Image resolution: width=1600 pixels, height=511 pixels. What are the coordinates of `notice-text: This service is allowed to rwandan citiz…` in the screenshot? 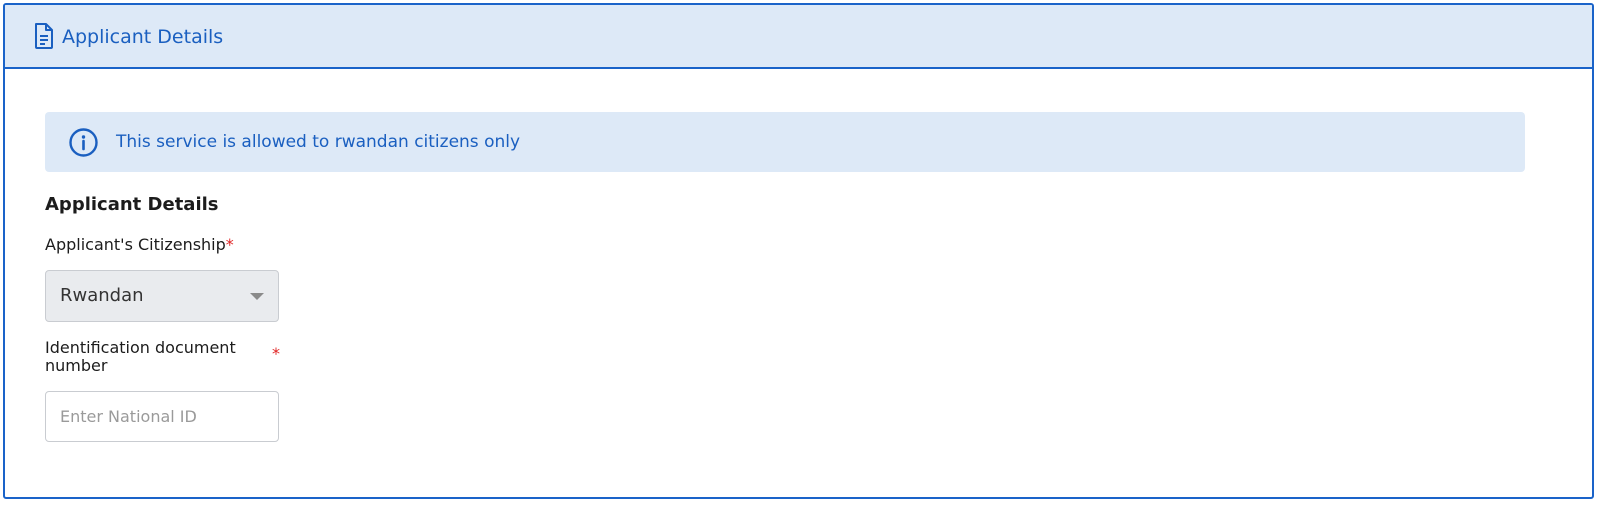 It's located at (318, 142).